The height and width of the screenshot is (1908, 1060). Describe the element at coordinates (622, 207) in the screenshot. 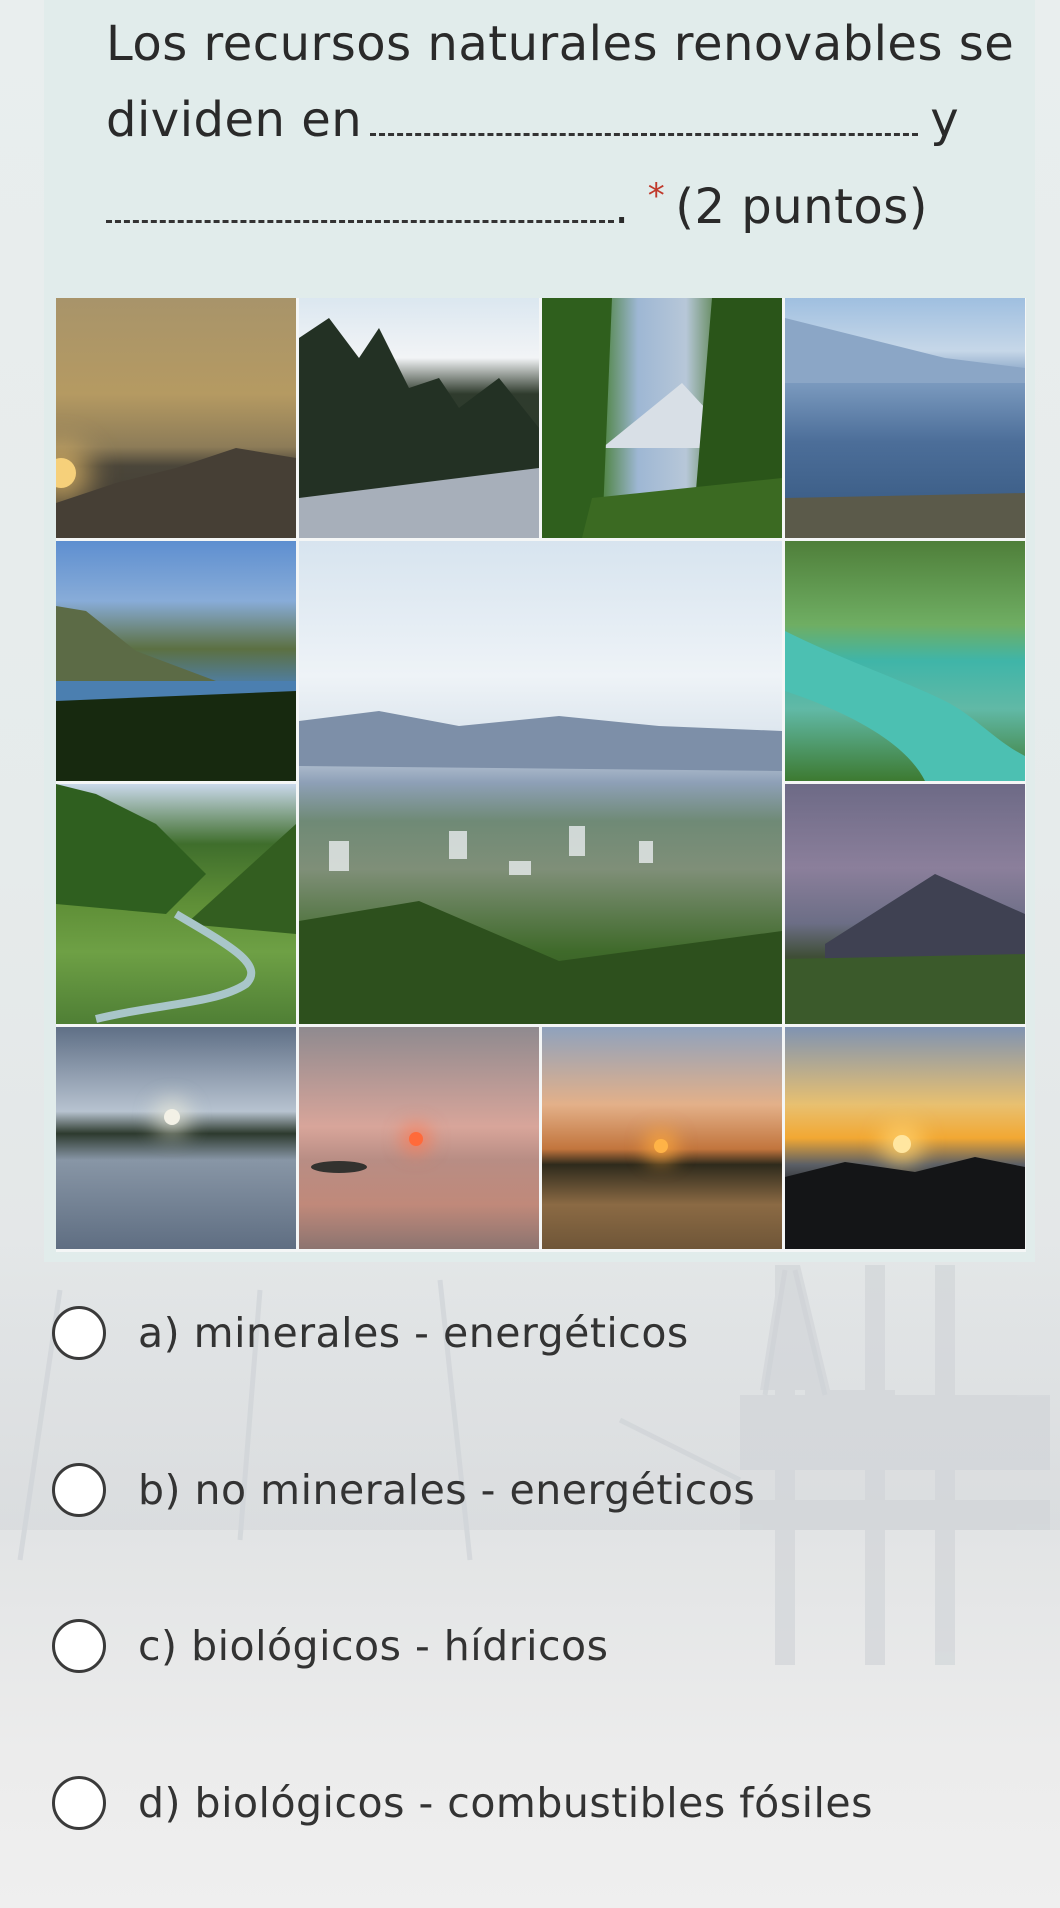

I see `question-period: .` at that location.